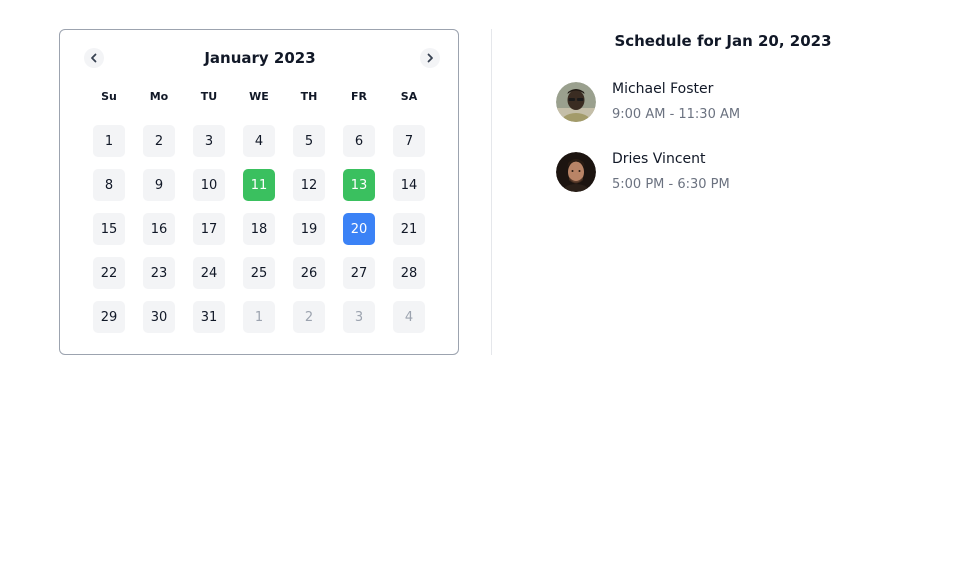  I want to click on calendar-day: 17, so click(209, 229).